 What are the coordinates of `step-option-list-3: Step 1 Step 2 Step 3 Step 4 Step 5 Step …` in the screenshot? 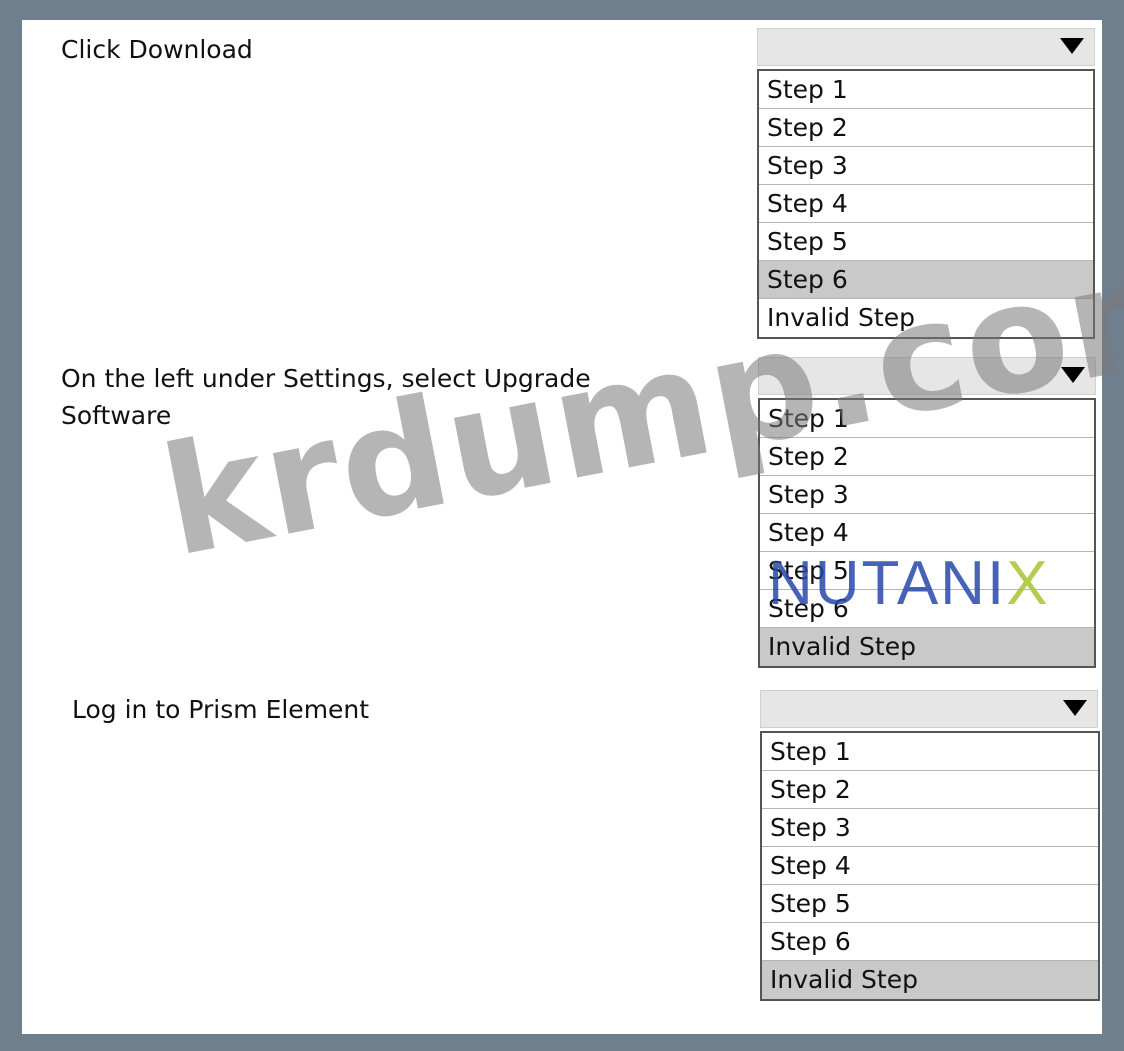 It's located at (930, 866).